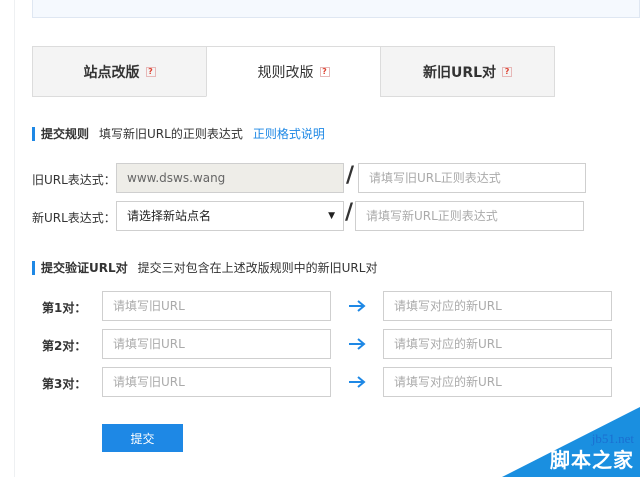 This screenshot has height=477, width=640. I want to click on tab-url-pairs: 新旧URL对 ?, so click(467, 71).